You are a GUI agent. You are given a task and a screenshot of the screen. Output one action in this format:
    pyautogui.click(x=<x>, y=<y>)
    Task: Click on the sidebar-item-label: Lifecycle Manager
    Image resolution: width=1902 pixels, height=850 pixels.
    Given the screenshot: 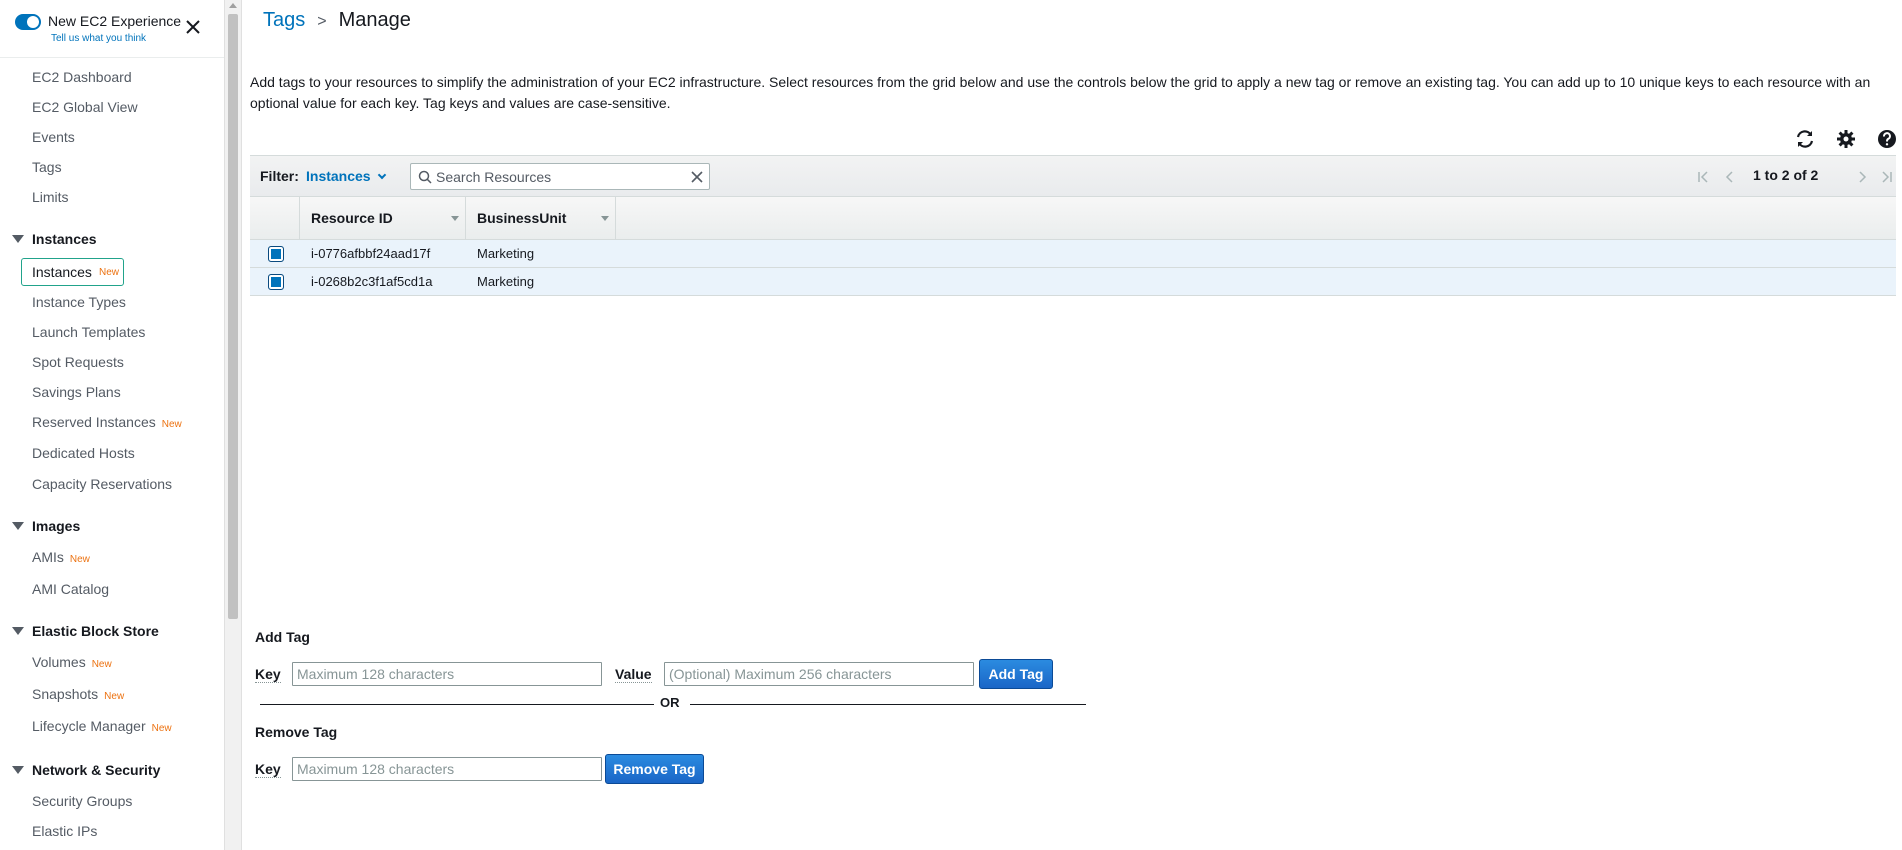 What is the action you would take?
    pyautogui.click(x=89, y=726)
    